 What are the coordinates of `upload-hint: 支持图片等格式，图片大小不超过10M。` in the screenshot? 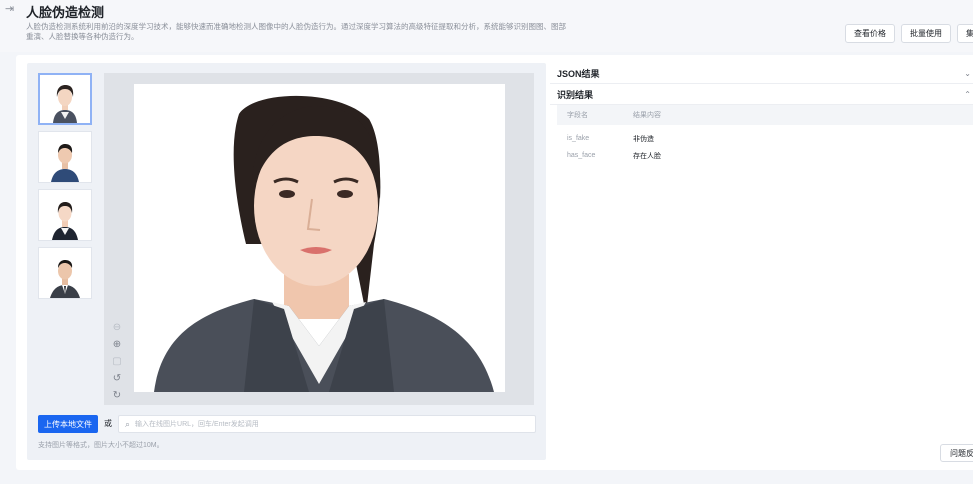 It's located at (101, 445).